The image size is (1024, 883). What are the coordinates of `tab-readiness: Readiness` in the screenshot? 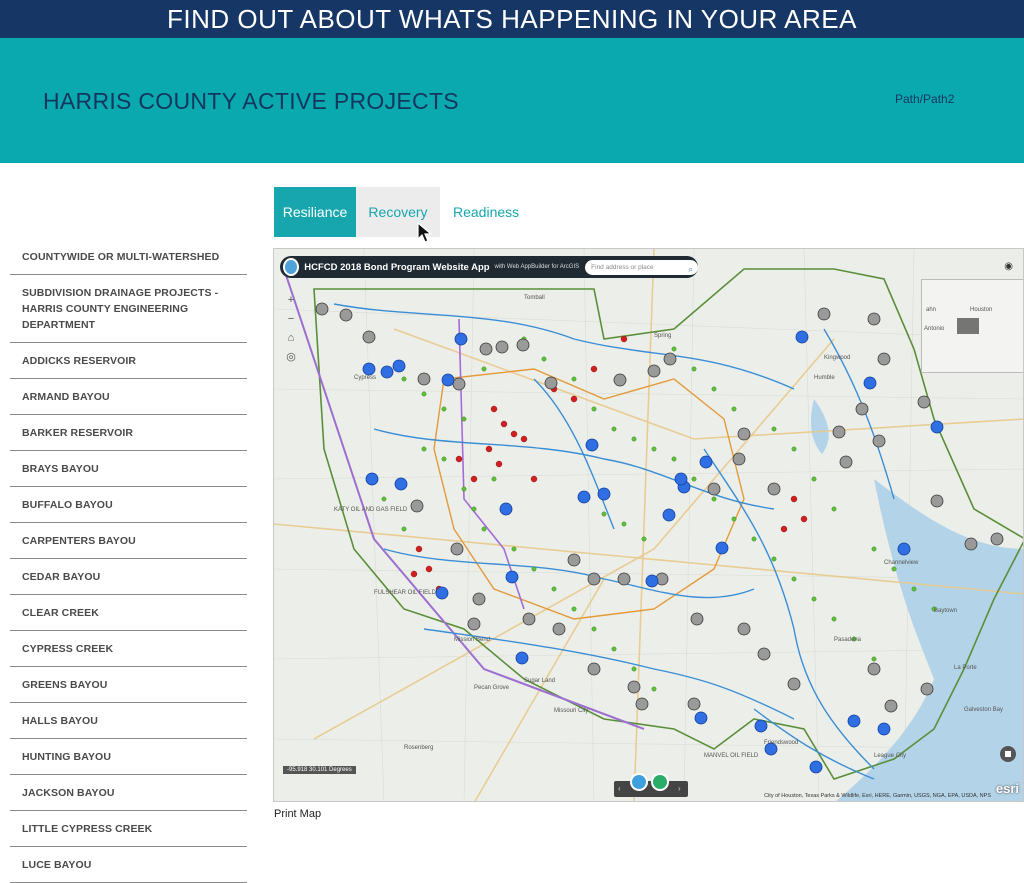 It's located at (486, 212).